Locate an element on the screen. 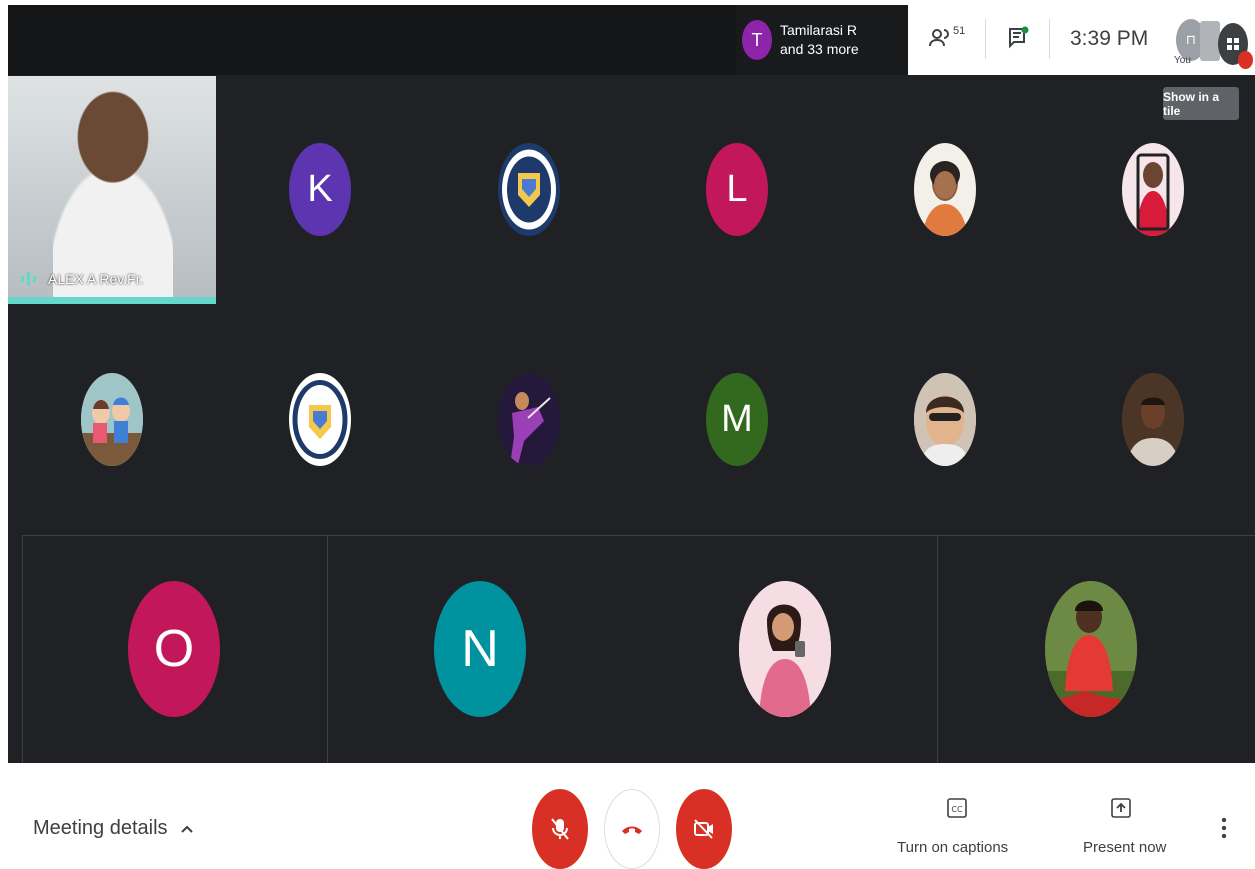 The height and width of the screenshot is (869, 1255). camera-off-icon is located at coordinates (703, 829).